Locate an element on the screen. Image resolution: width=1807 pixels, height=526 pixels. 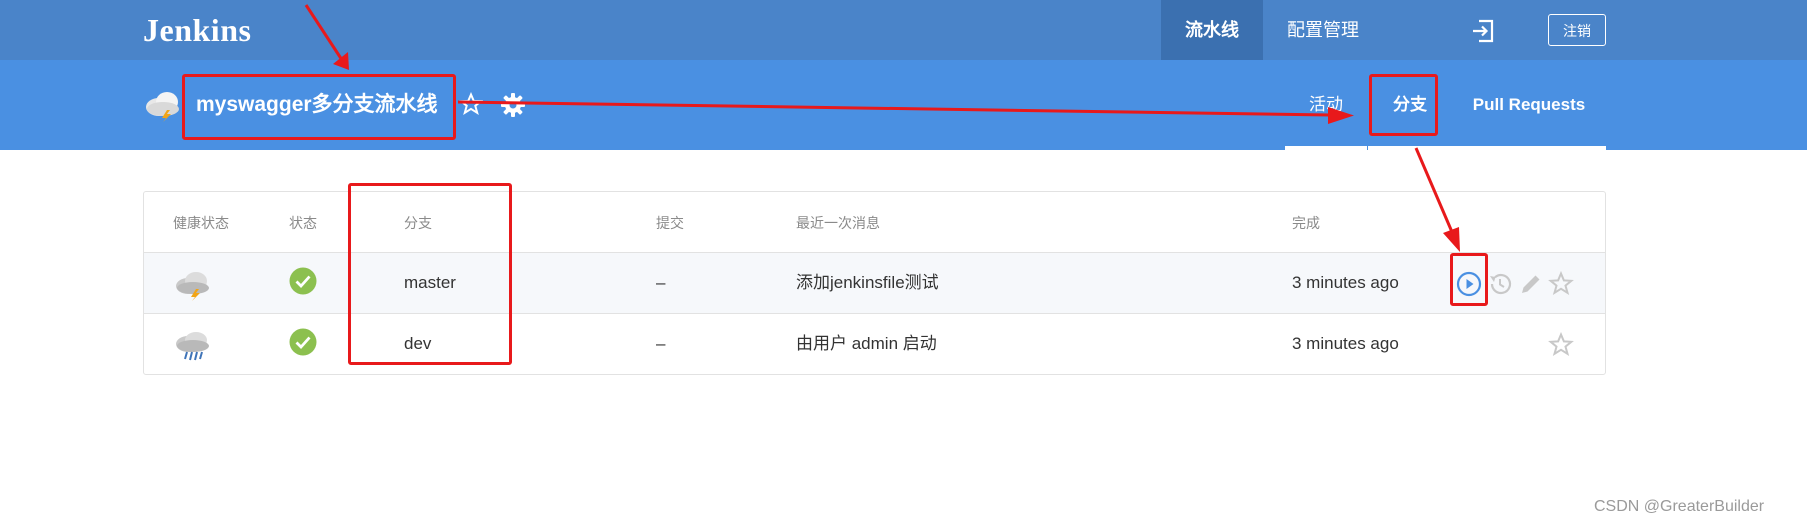
watermark: CSDN @GreaterBuilder is located at coordinates (1679, 506).